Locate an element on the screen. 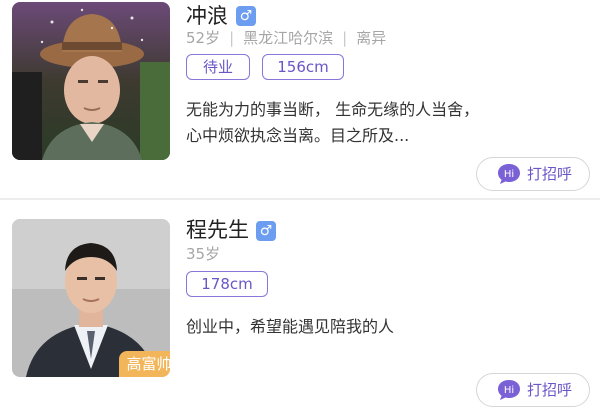 Image resolution: width=600 pixels, height=407 pixels. profile-marital-status: 离异 is located at coordinates (371, 38).